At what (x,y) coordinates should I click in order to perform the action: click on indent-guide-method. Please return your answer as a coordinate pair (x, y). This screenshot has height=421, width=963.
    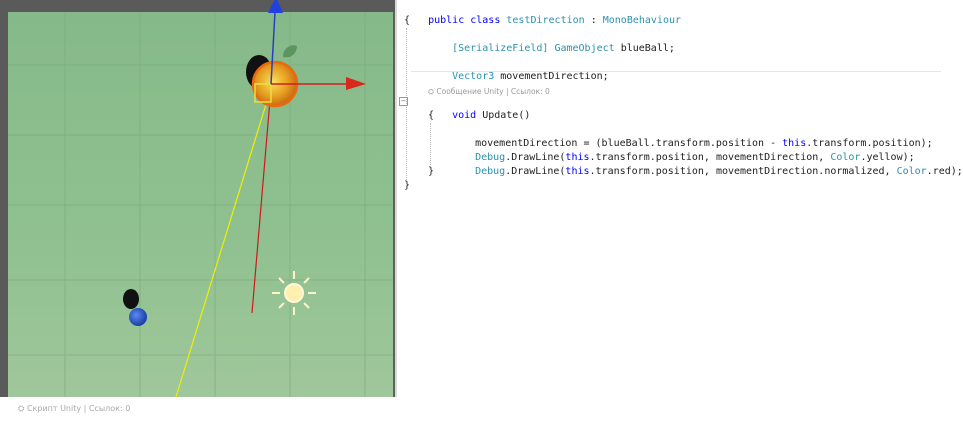
    Looking at the image, I should click on (430, 144).